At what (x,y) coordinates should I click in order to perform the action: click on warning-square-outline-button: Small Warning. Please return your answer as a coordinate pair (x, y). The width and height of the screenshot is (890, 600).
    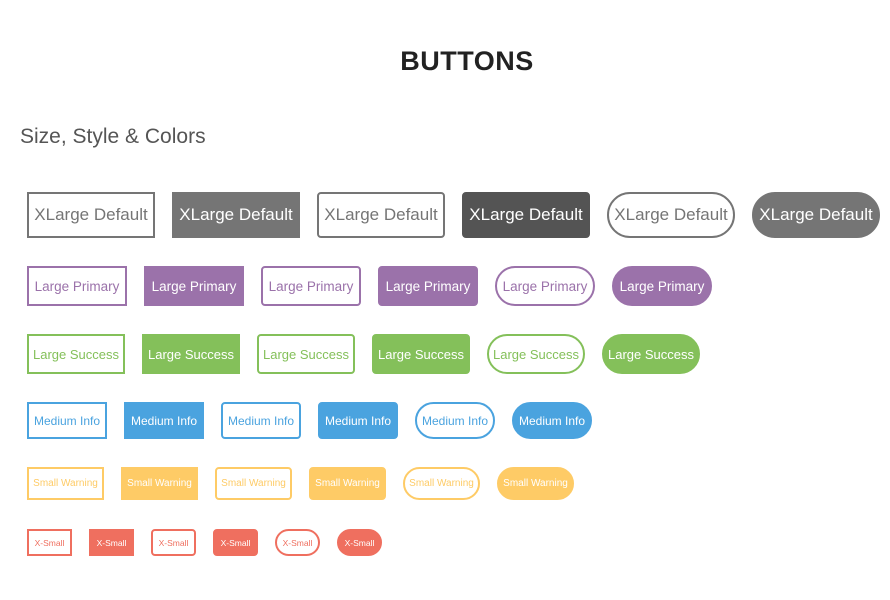
    Looking at the image, I should click on (65, 483).